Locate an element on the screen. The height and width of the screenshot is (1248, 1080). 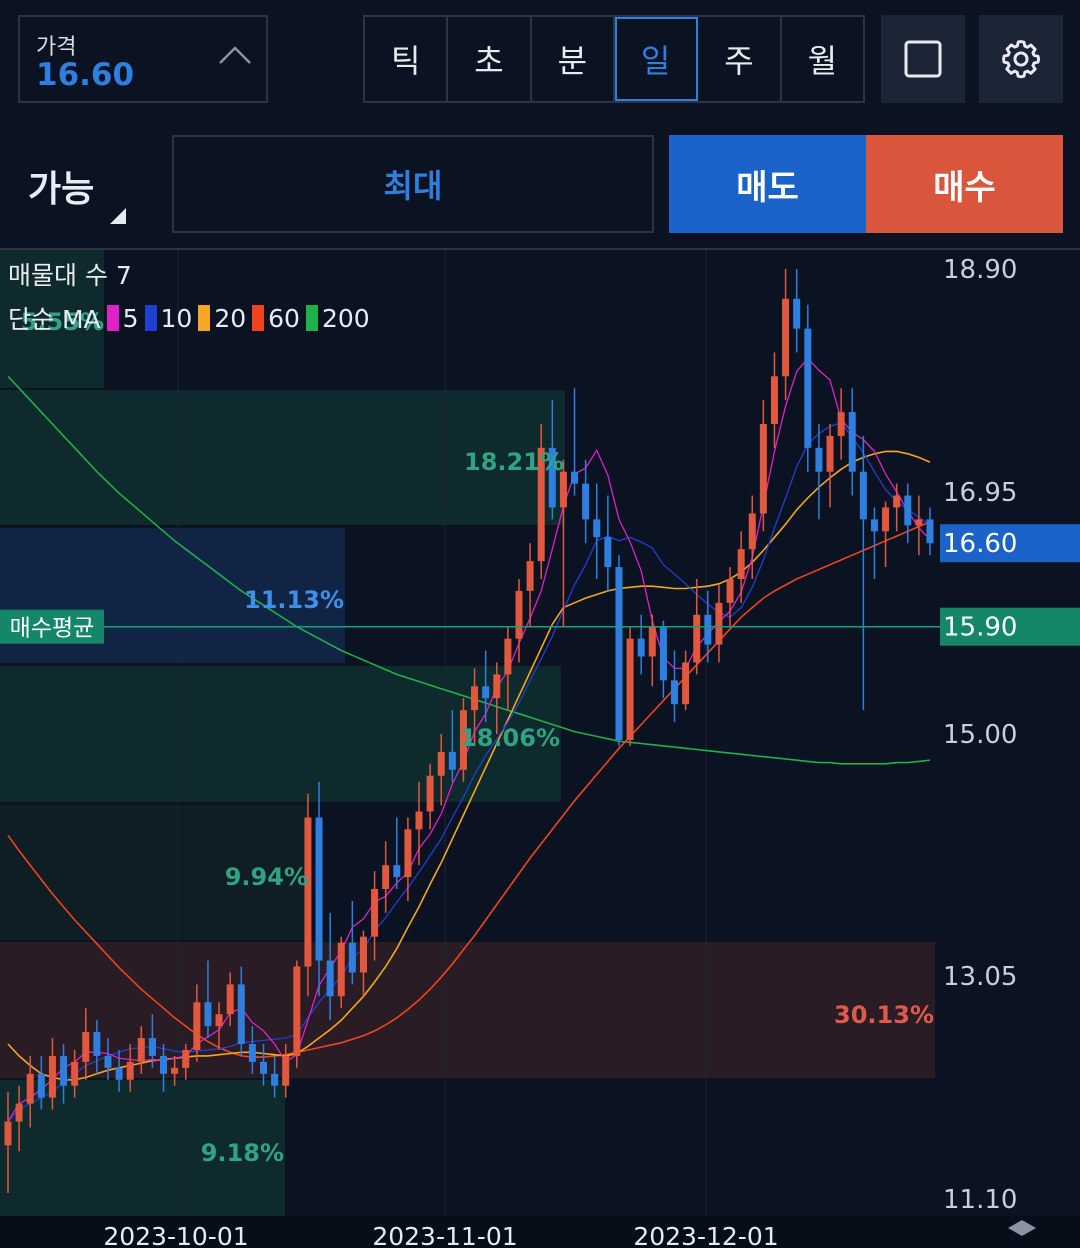
volume-profile-percent: 9.94% is located at coordinates (266, 877).